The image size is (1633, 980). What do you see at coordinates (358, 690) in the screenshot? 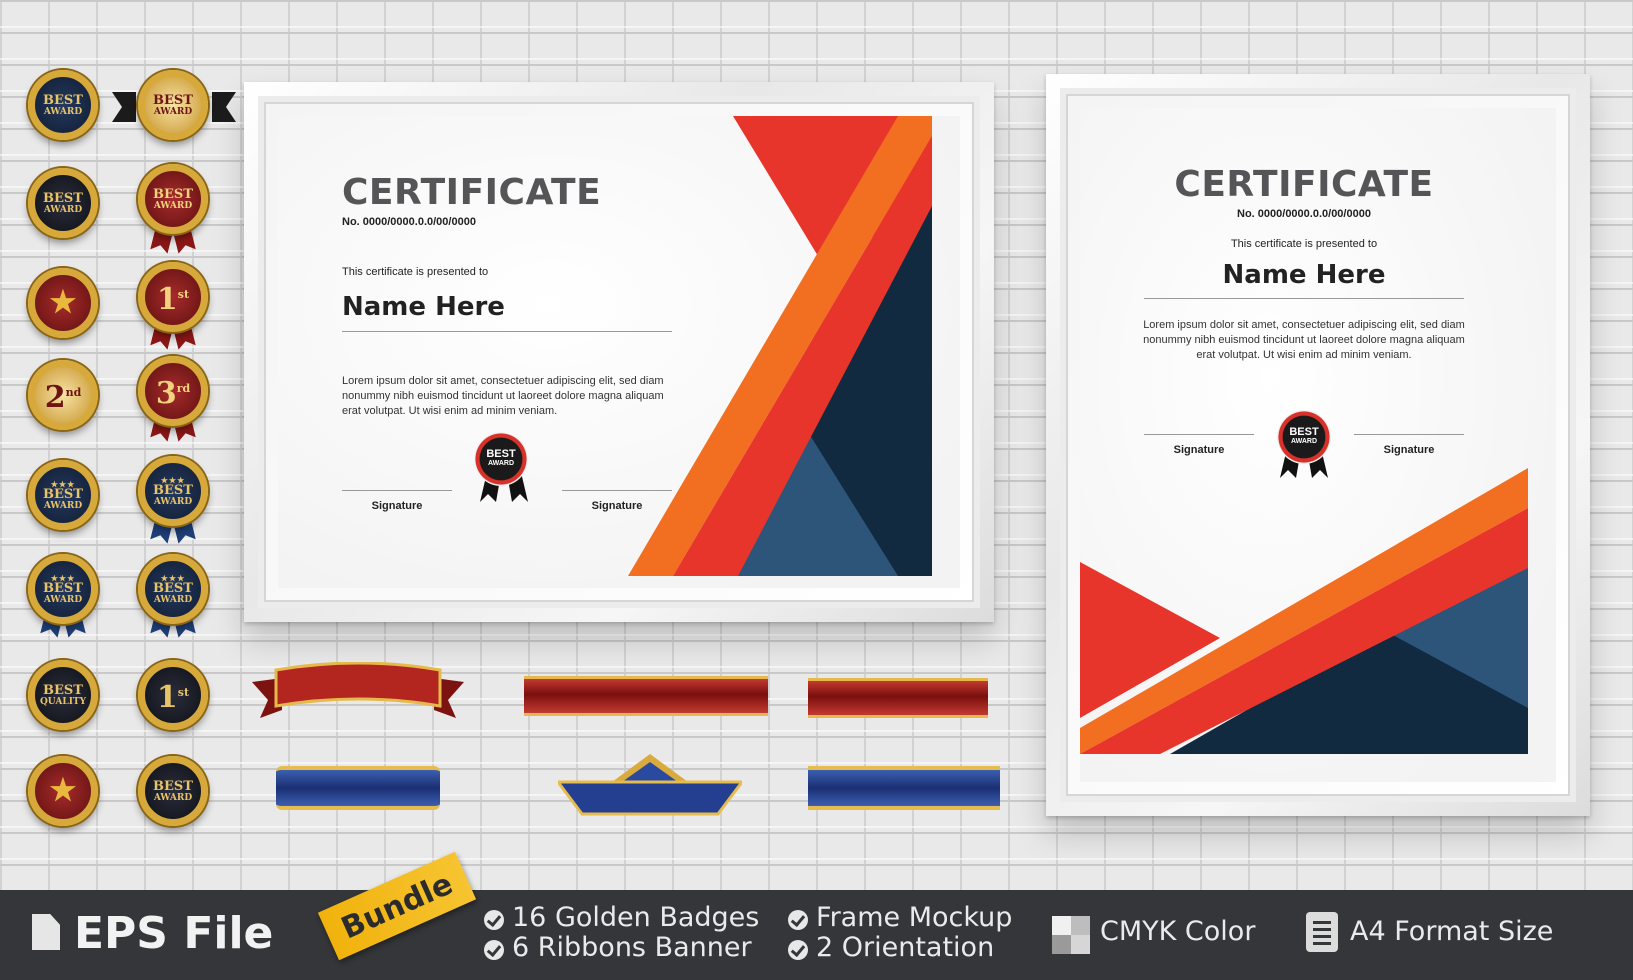
I see `ribbon-banner-red-curved` at bounding box center [358, 690].